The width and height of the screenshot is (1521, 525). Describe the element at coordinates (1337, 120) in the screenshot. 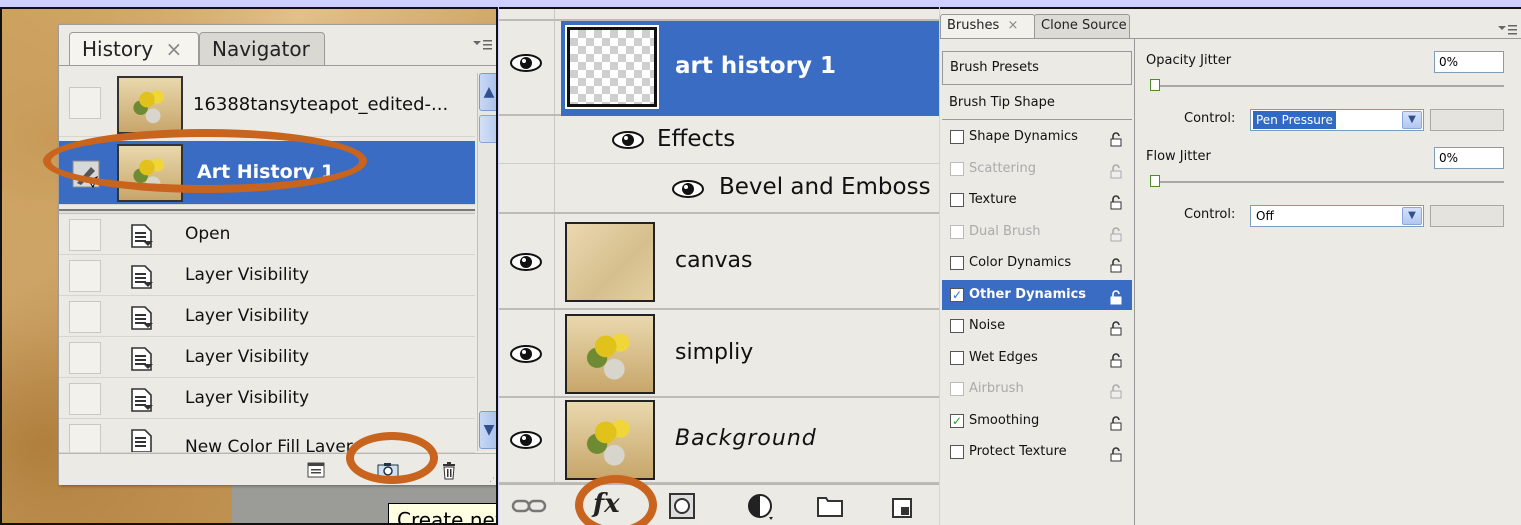

I see `opacity-control-select: Pen Pressure ▼` at that location.